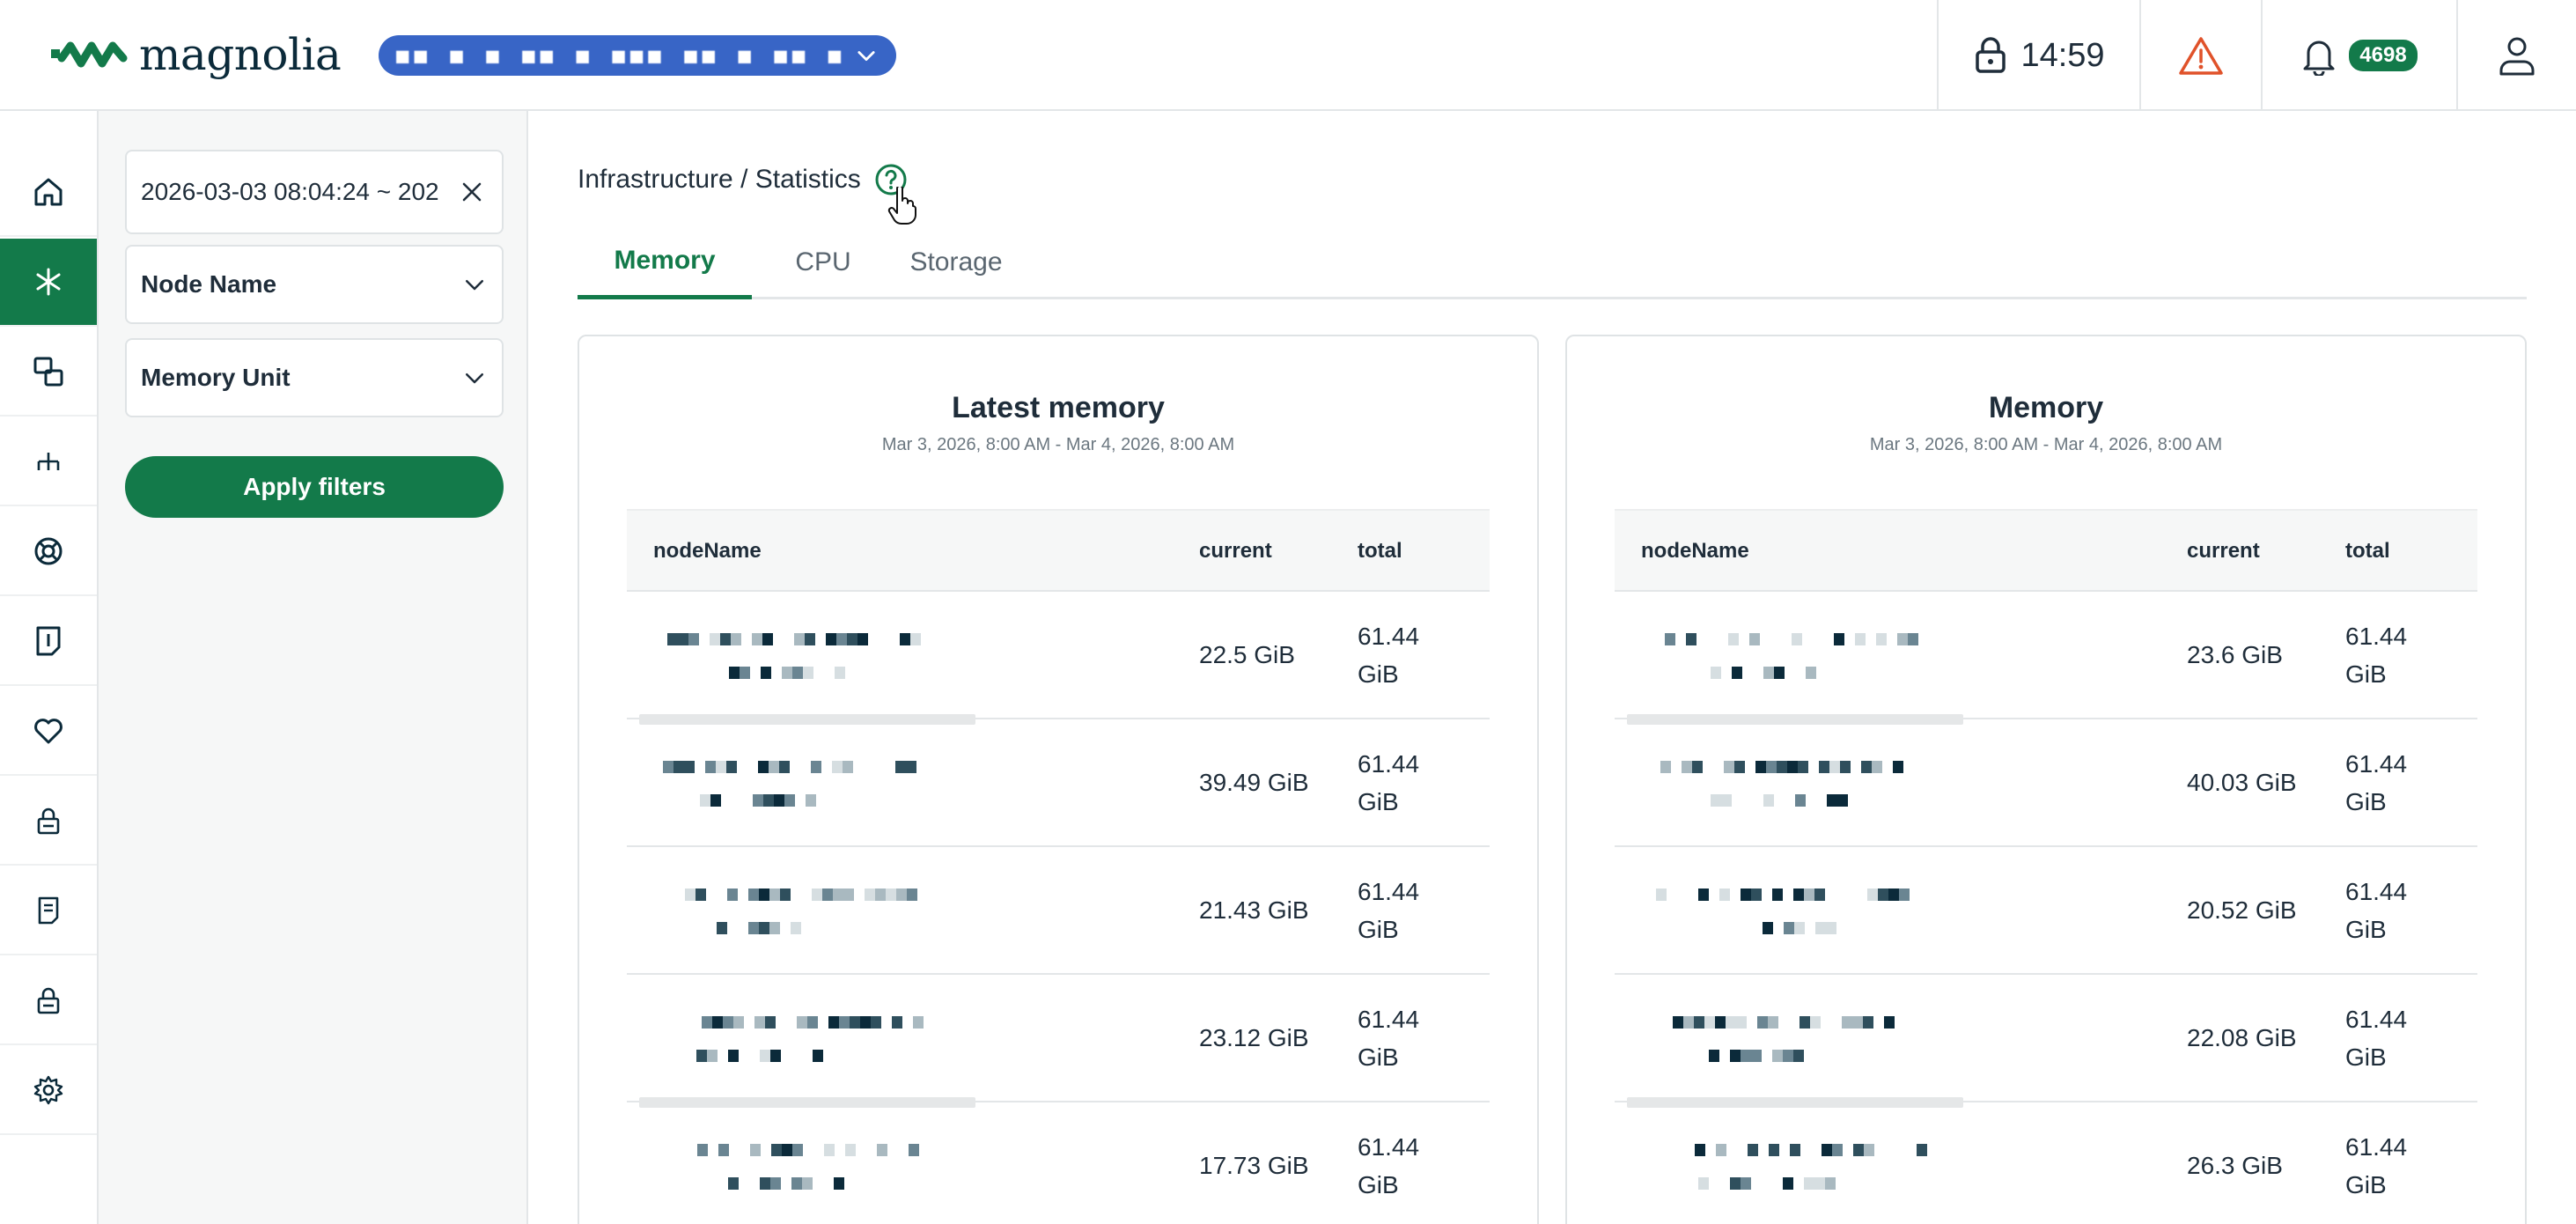 The image size is (2576, 1224). I want to click on table-row: 20.52 GiB 61.44 GiB, so click(2046, 911).